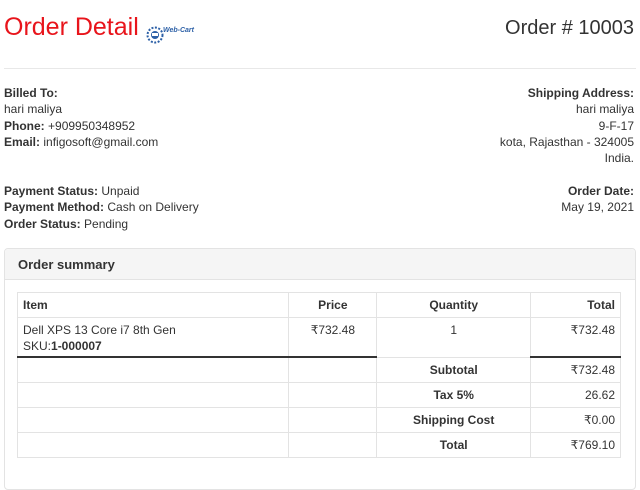  Describe the element at coordinates (155, 35) in the screenshot. I see `globe-cart-icon` at that location.